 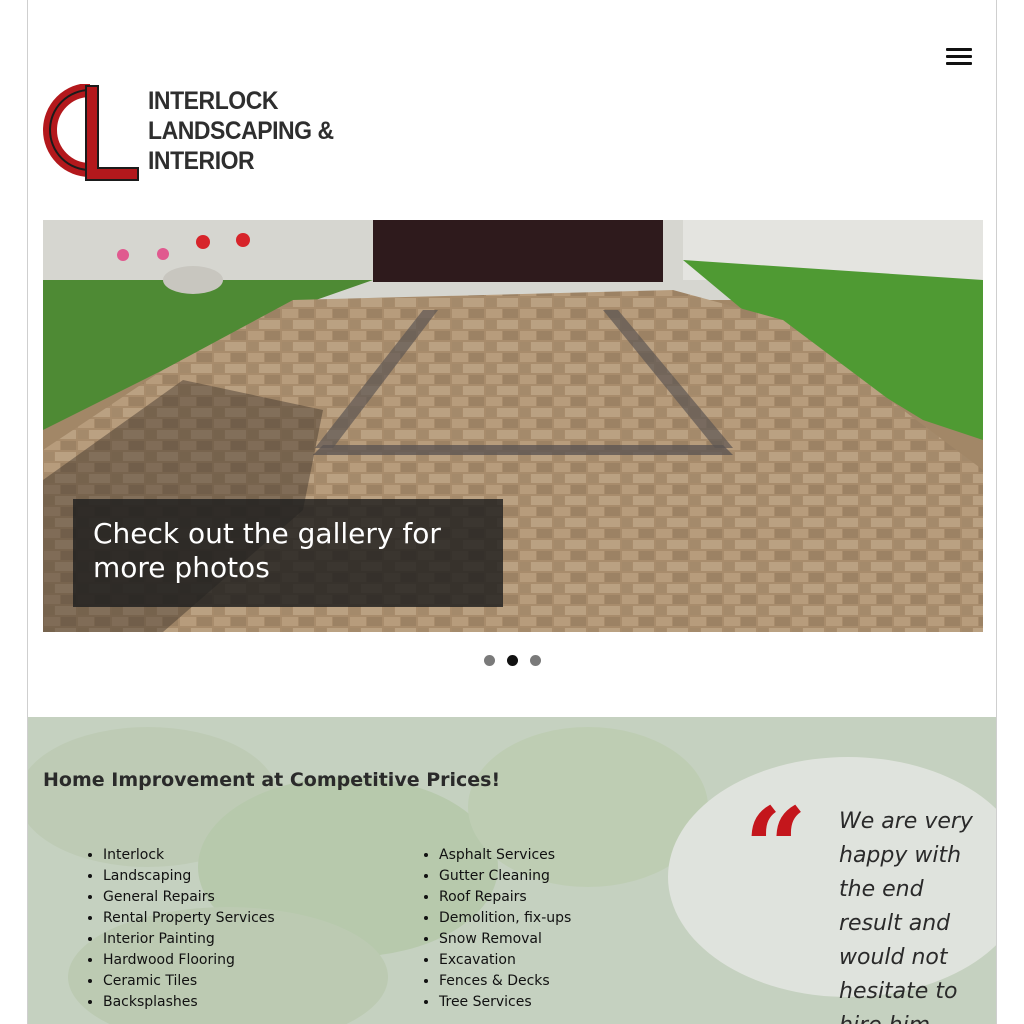 I want to click on service-item: Landscaping, so click(x=189, y=876).